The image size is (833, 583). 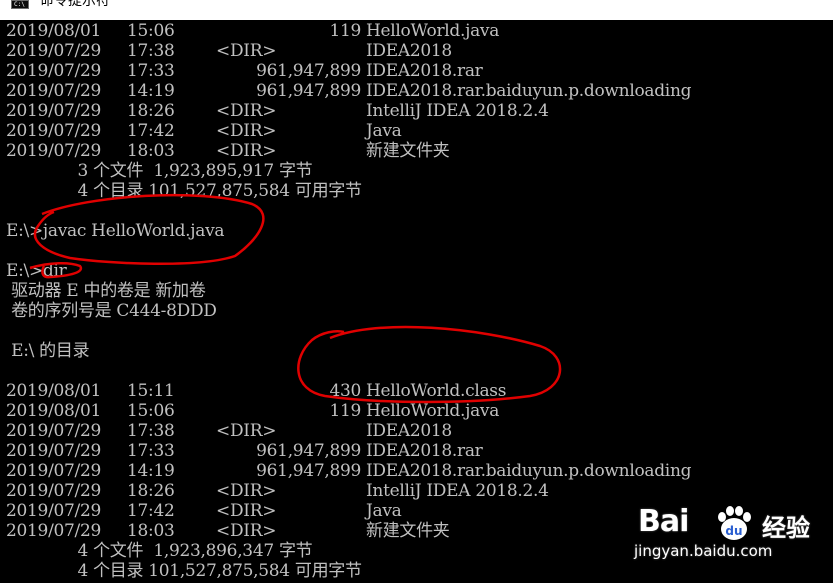 I want to click on console-line: E:\ 的目录, so click(x=48, y=351).